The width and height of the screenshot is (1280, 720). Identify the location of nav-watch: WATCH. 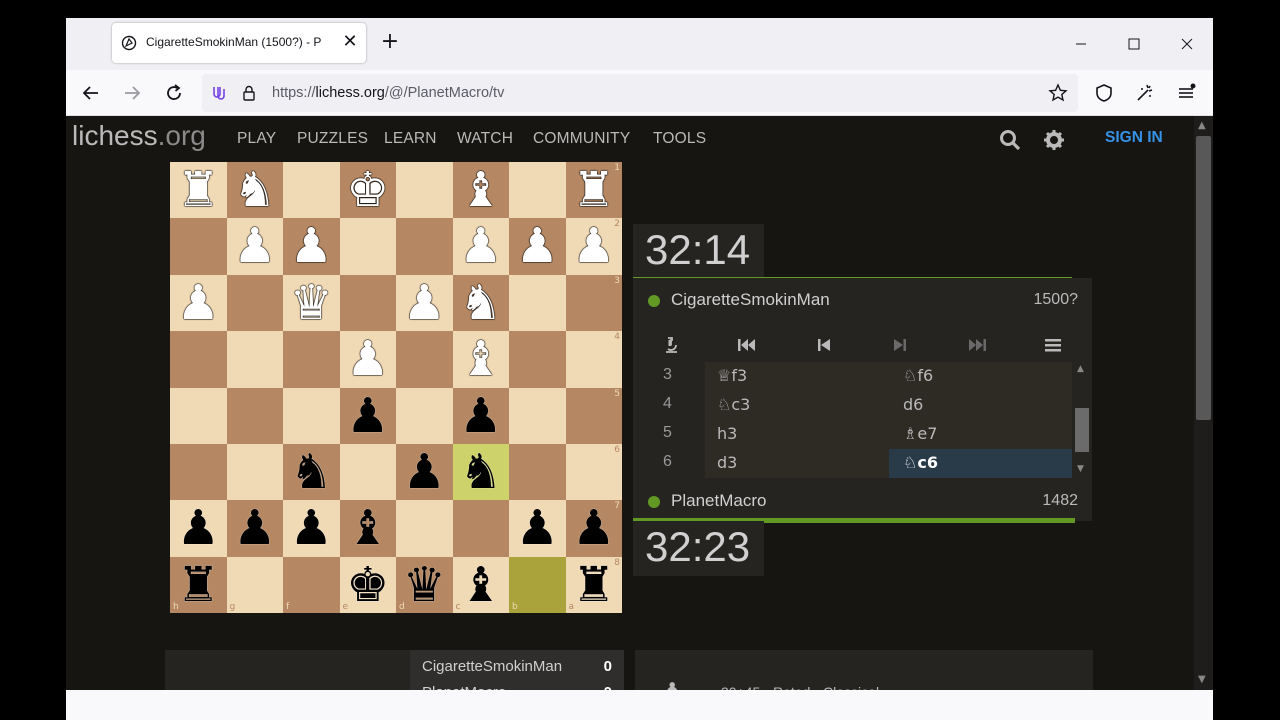
(485, 139).